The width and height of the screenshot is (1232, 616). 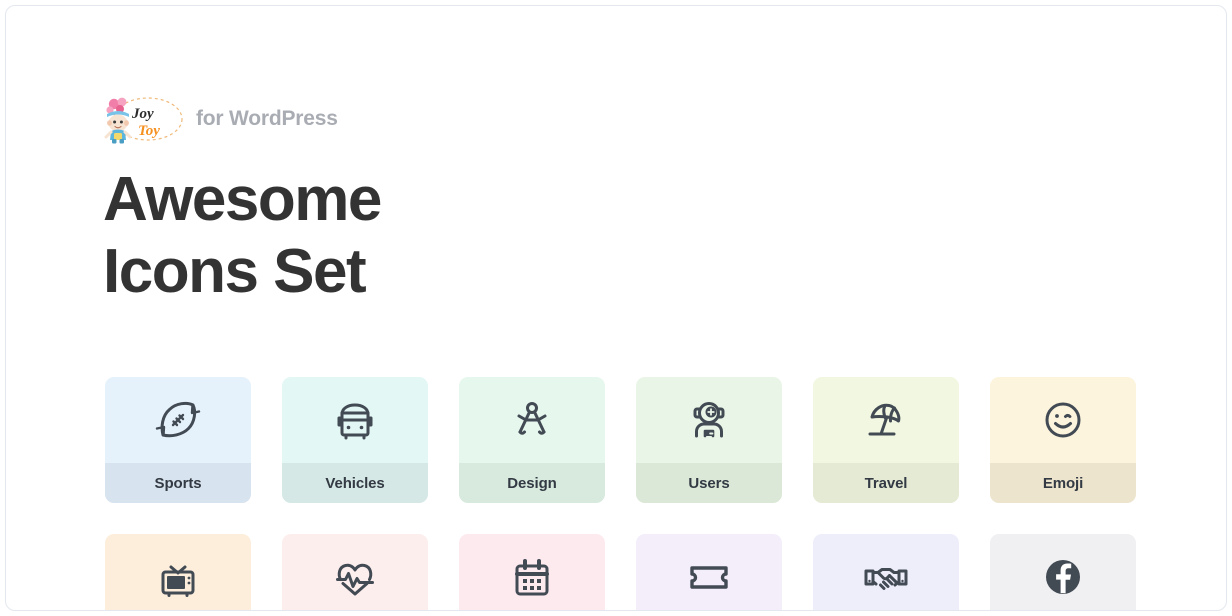 What do you see at coordinates (709, 420) in the screenshot?
I see `astronaut-icon` at bounding box center [709, 420].